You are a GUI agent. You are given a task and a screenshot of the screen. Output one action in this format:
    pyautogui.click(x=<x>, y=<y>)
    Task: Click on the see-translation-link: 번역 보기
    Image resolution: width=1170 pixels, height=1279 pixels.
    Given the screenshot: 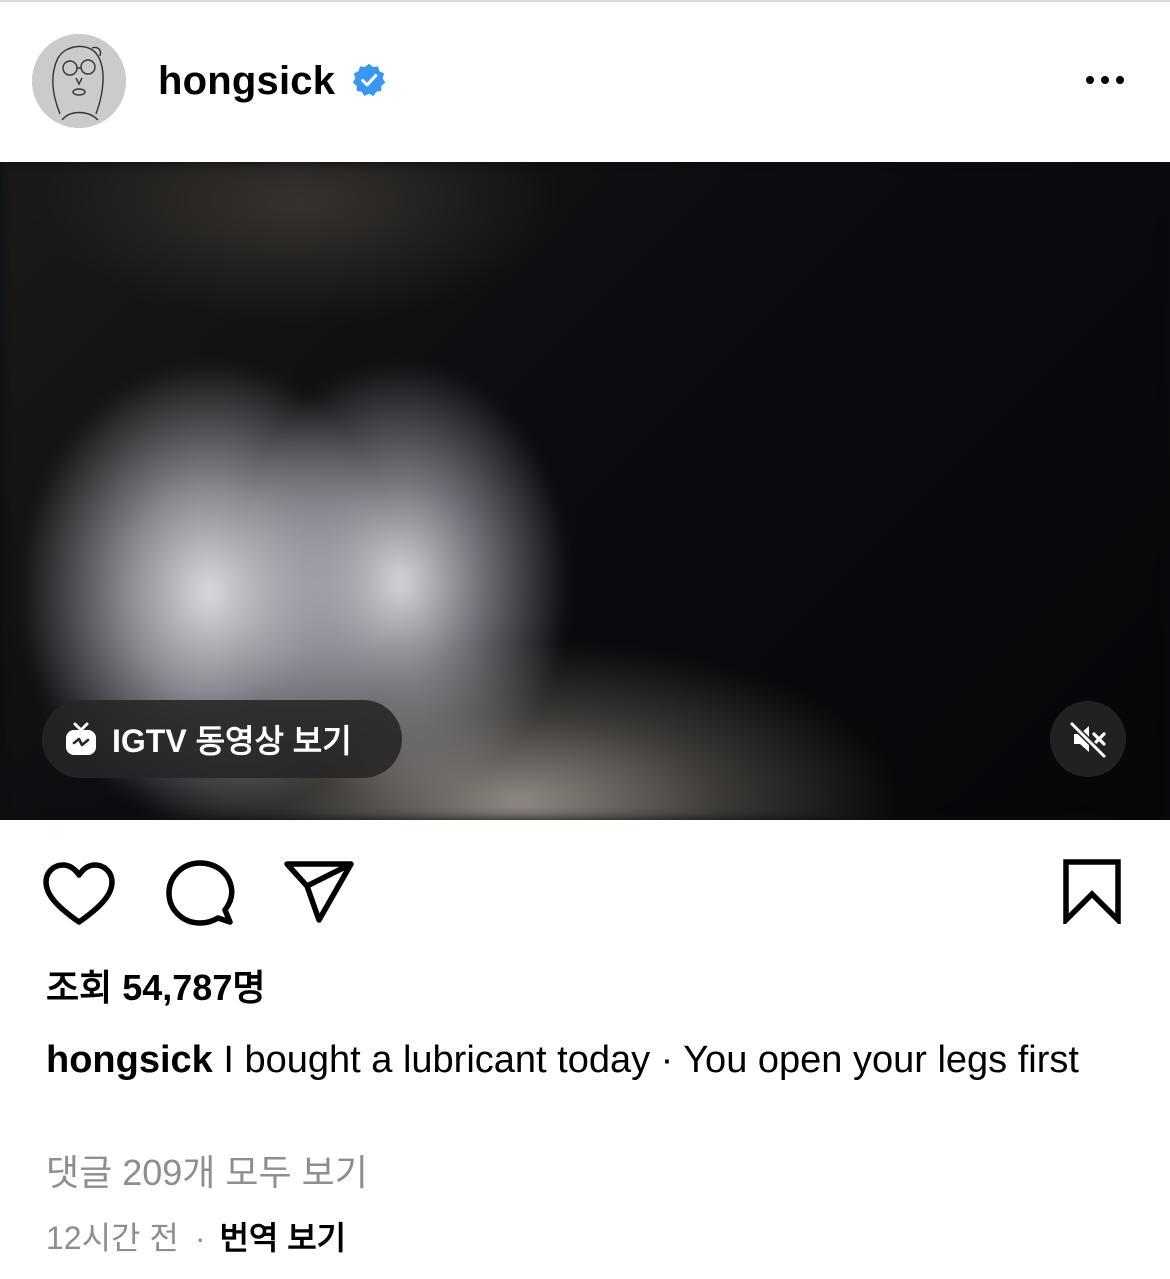 What is the action you would take?
    pyautogui.click(x=282, y=1238)
    